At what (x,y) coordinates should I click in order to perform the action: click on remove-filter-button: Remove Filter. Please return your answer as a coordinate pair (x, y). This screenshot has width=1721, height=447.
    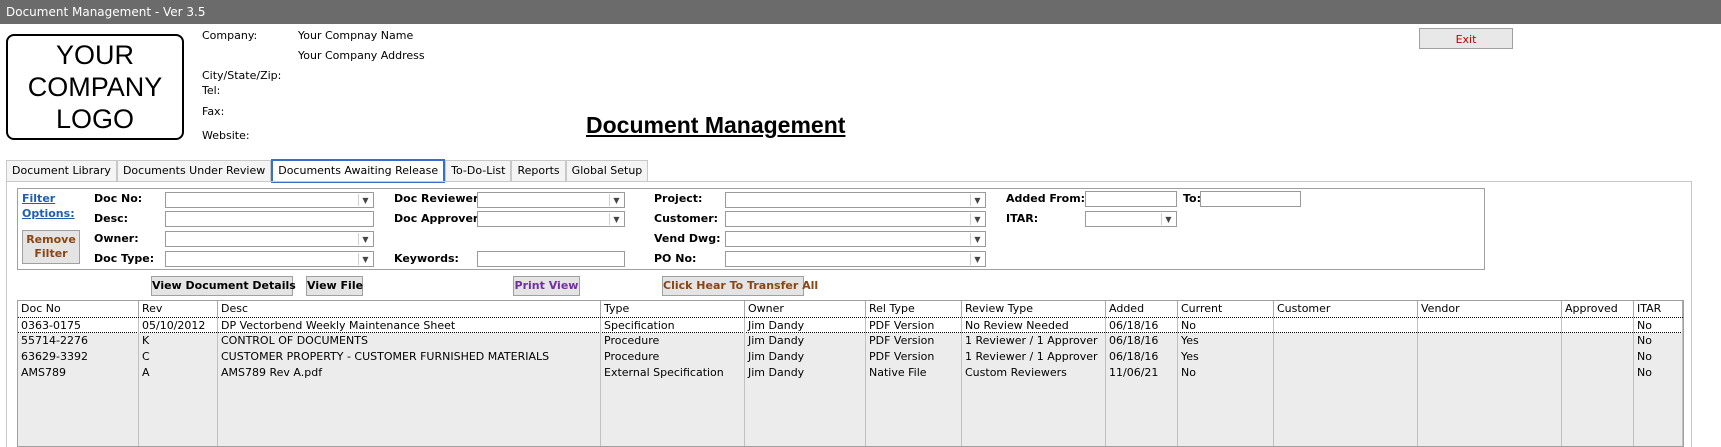
    Looking at the image, I should click on (51, 247).